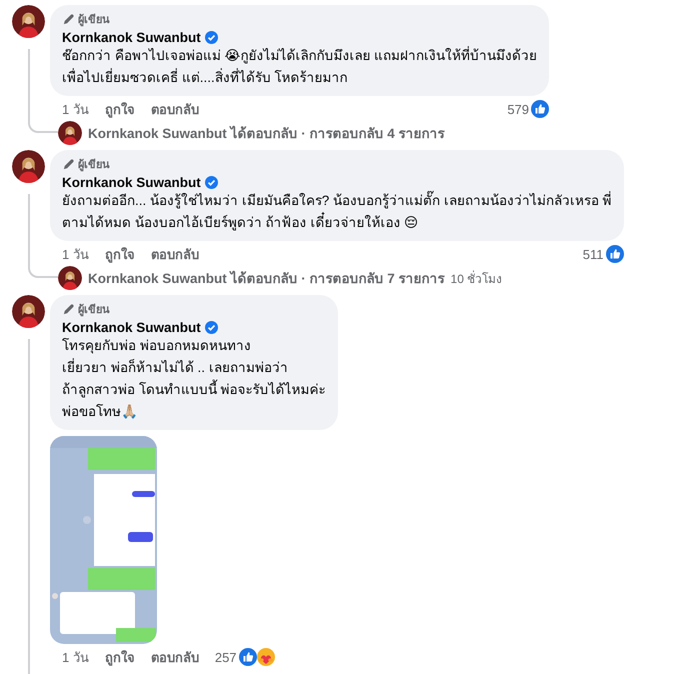 The width and height of the screenshot is (700, 674). What do you see at coordinates (518, 109) in the screenshot?
I see `reaction-count: 579` at bounding box center [518, 109].